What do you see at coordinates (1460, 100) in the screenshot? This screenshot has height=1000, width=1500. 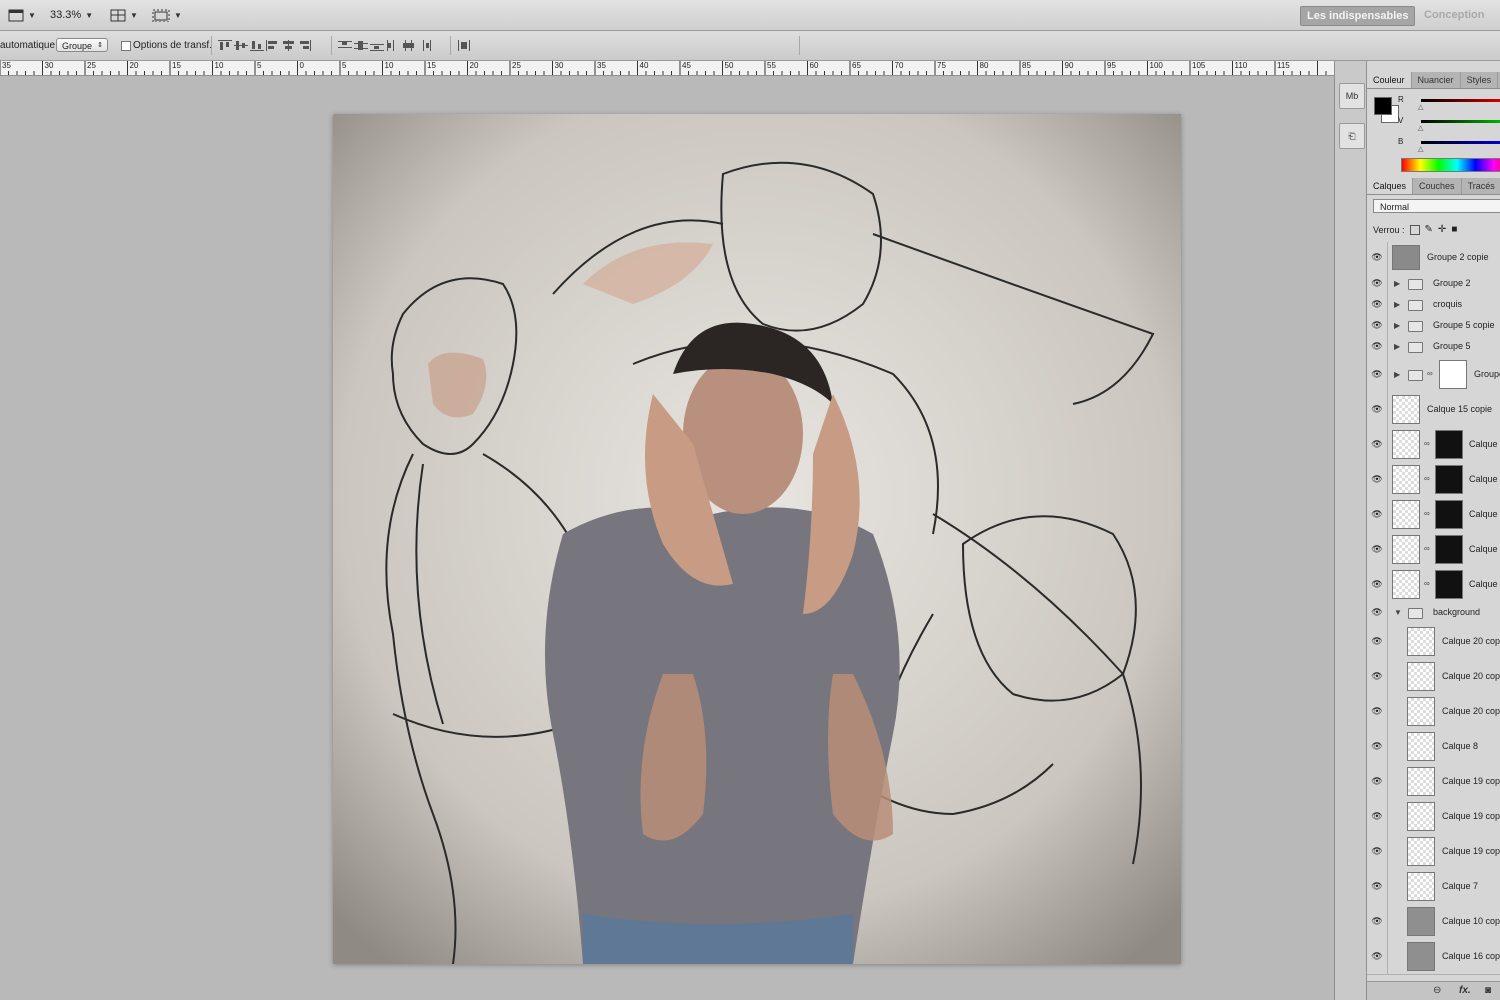 I see `slider-r` at bounding box center [1460, 100].